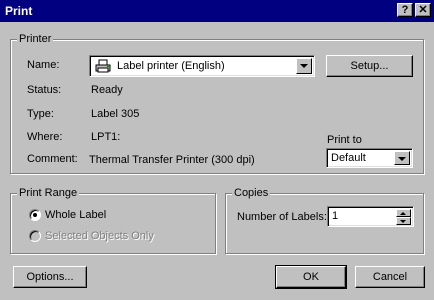 The width and height of the screenshot is (434, 300). I want to click on where-value: LPT1:, so click(106, 137).